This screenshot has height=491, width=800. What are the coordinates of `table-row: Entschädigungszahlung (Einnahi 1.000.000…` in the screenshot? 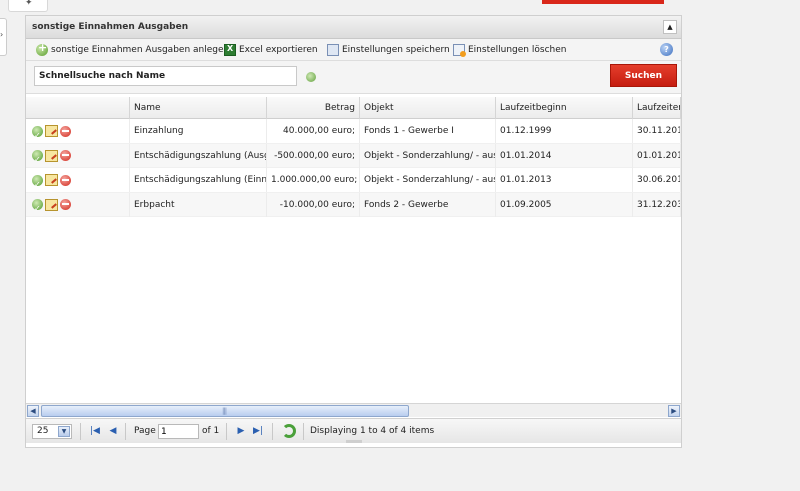 It's located at (353, 180).